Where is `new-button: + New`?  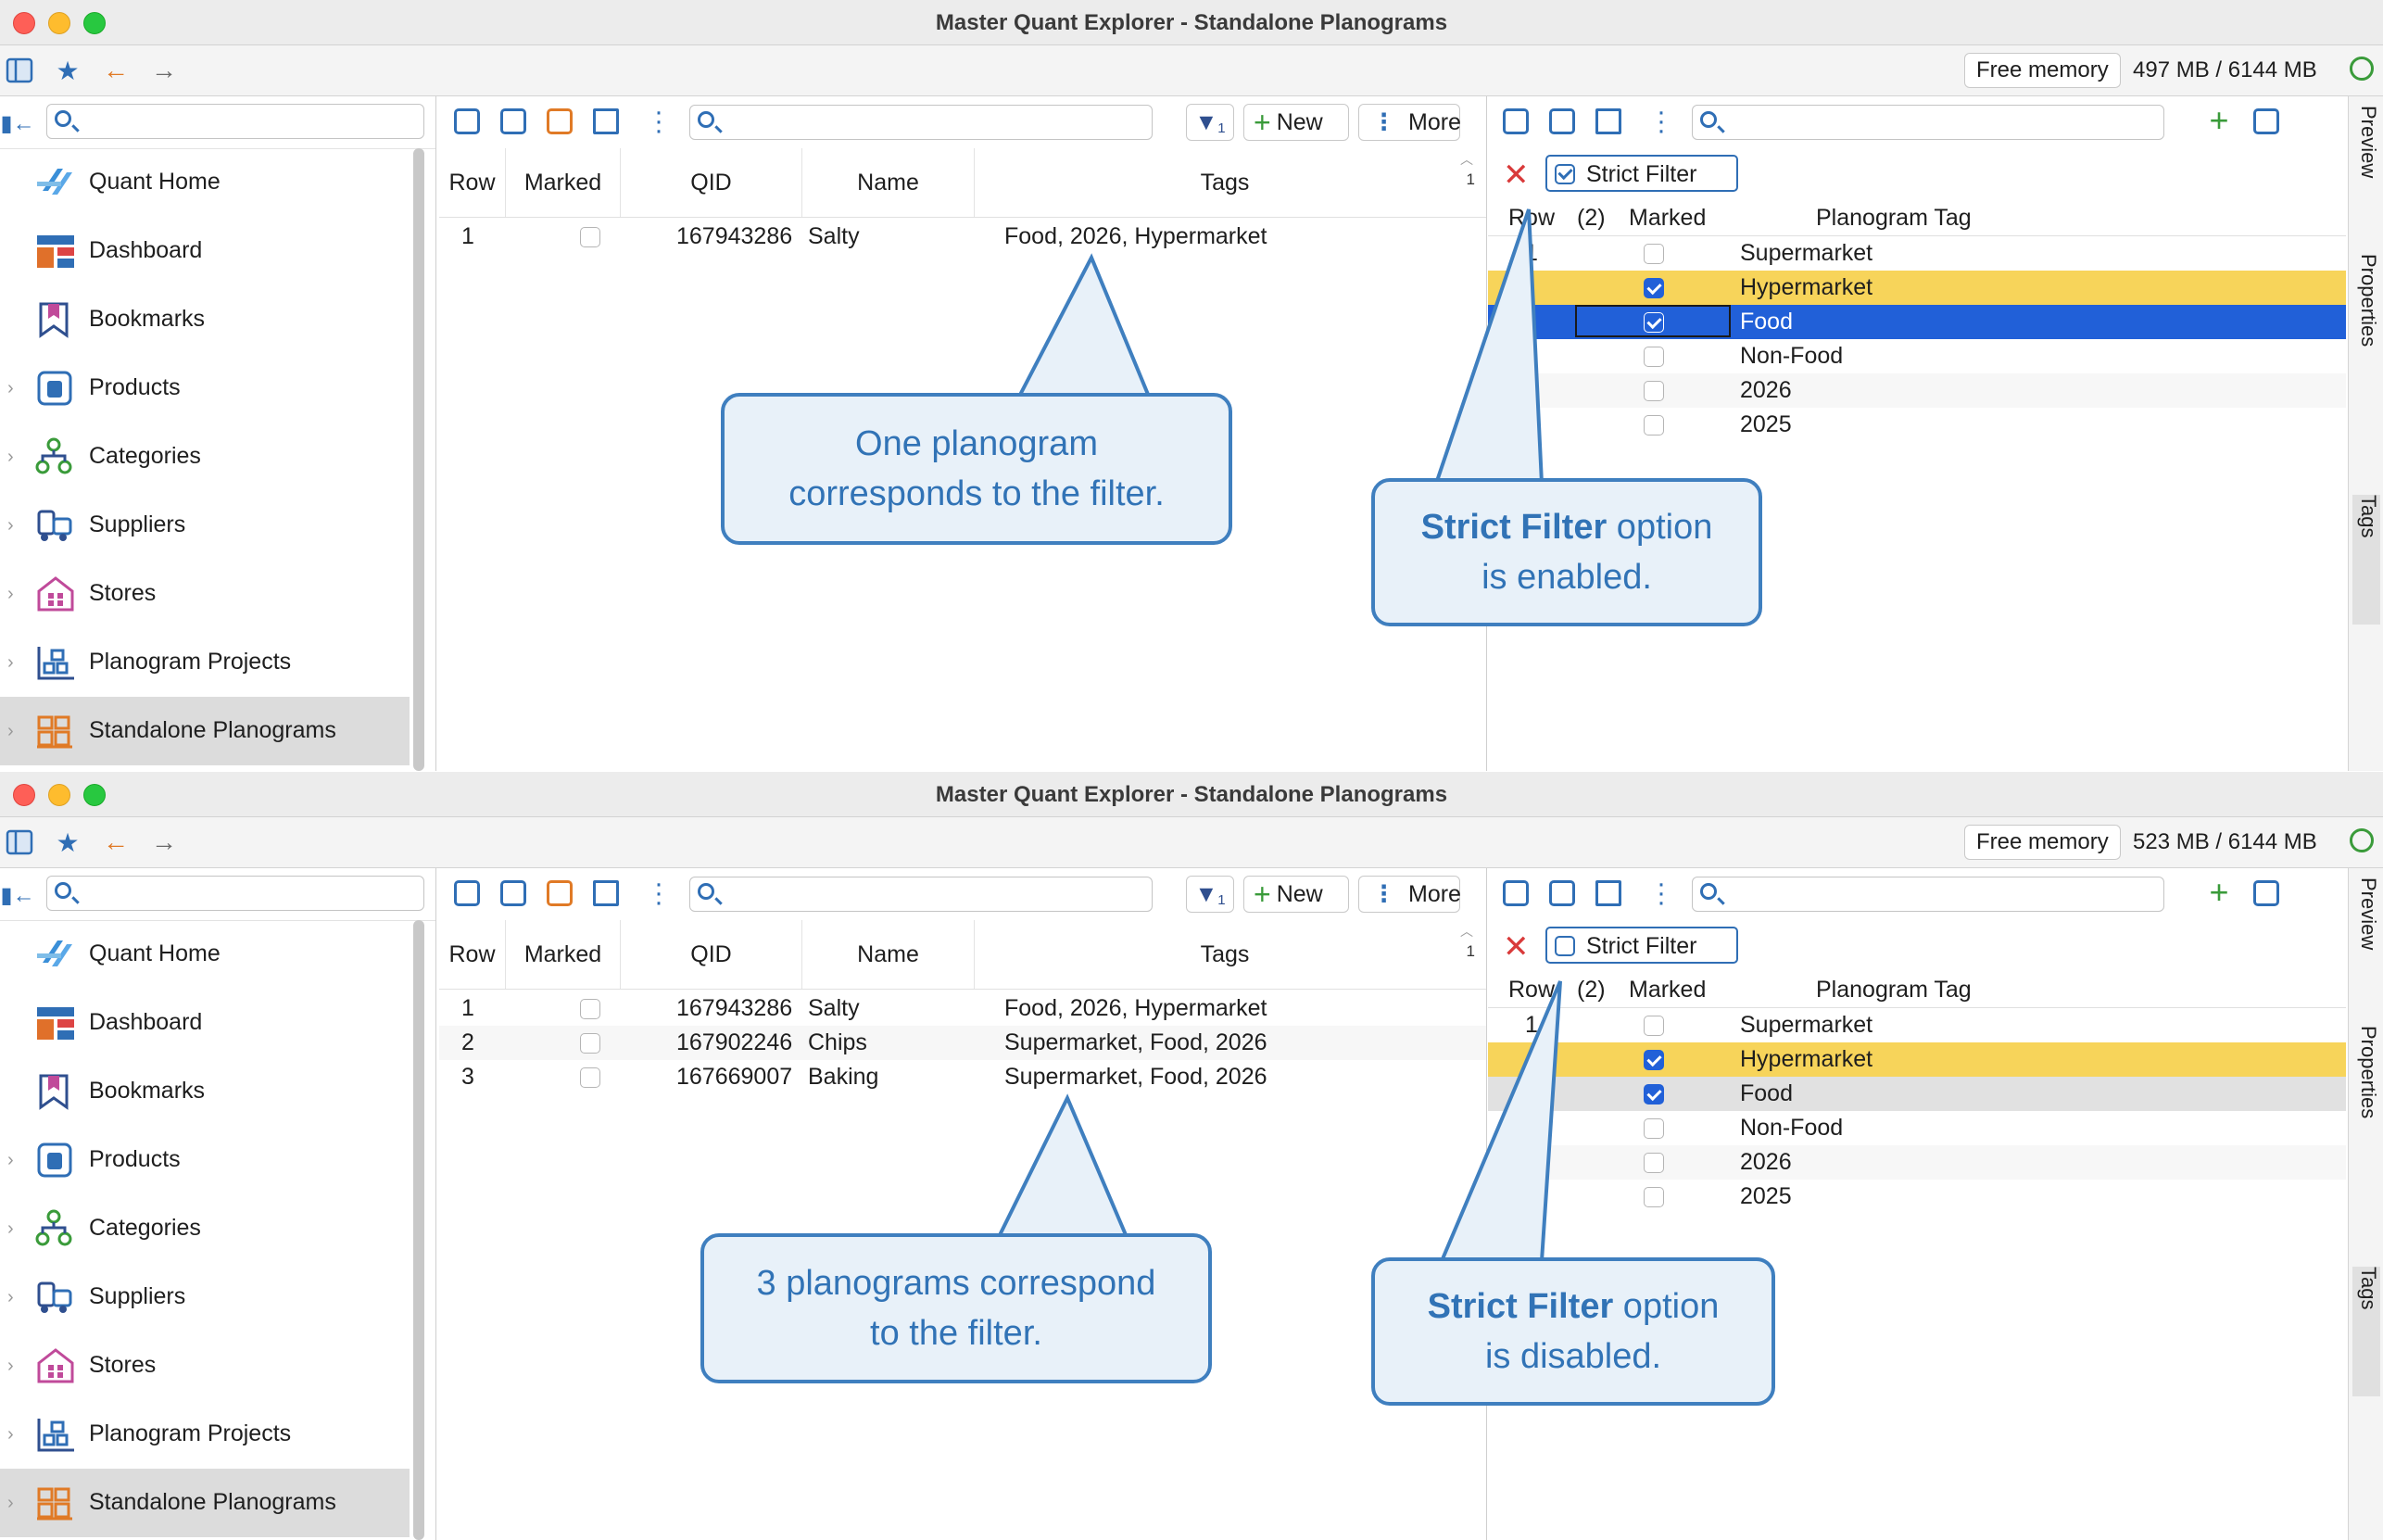
new-button: + New is located at coordinates (1296, 123).